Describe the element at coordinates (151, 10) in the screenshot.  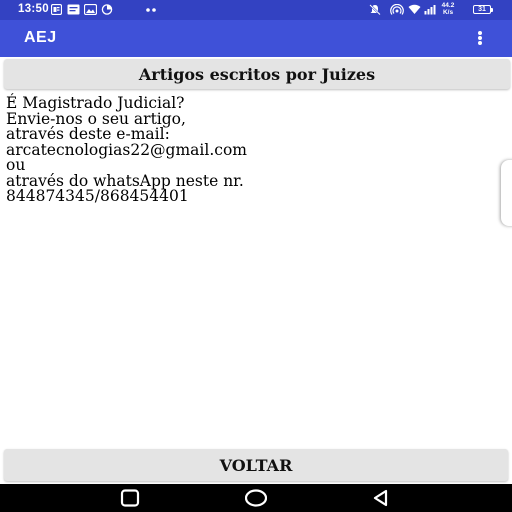
I see `more-notifications-icon` at that location.